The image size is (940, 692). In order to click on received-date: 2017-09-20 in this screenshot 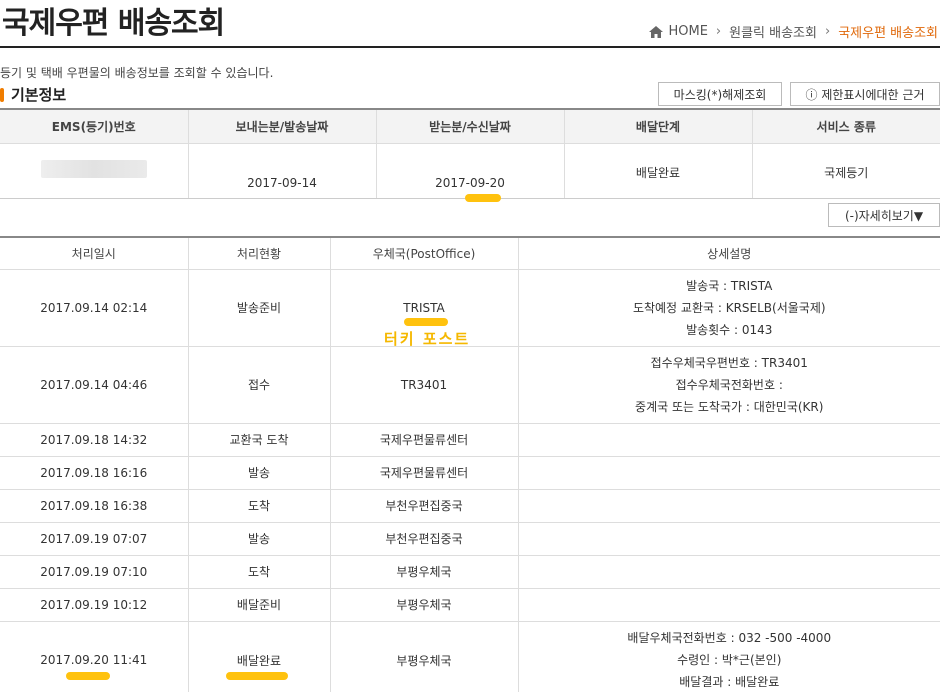, I will do `click(469, 171)`.